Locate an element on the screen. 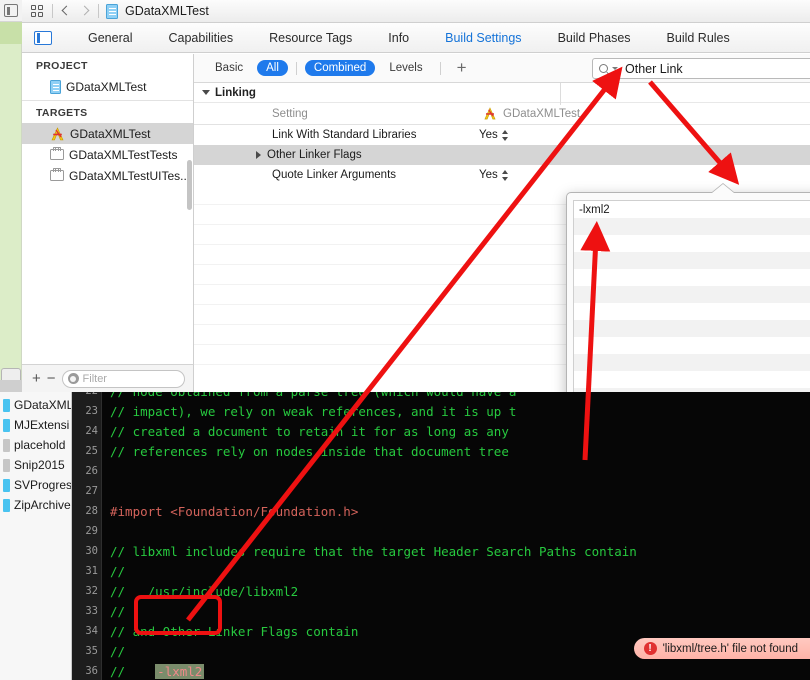 Image resolution: width=810 pixels, height=680 pixels. line-number: 24 is located at coordinates (91, 431).